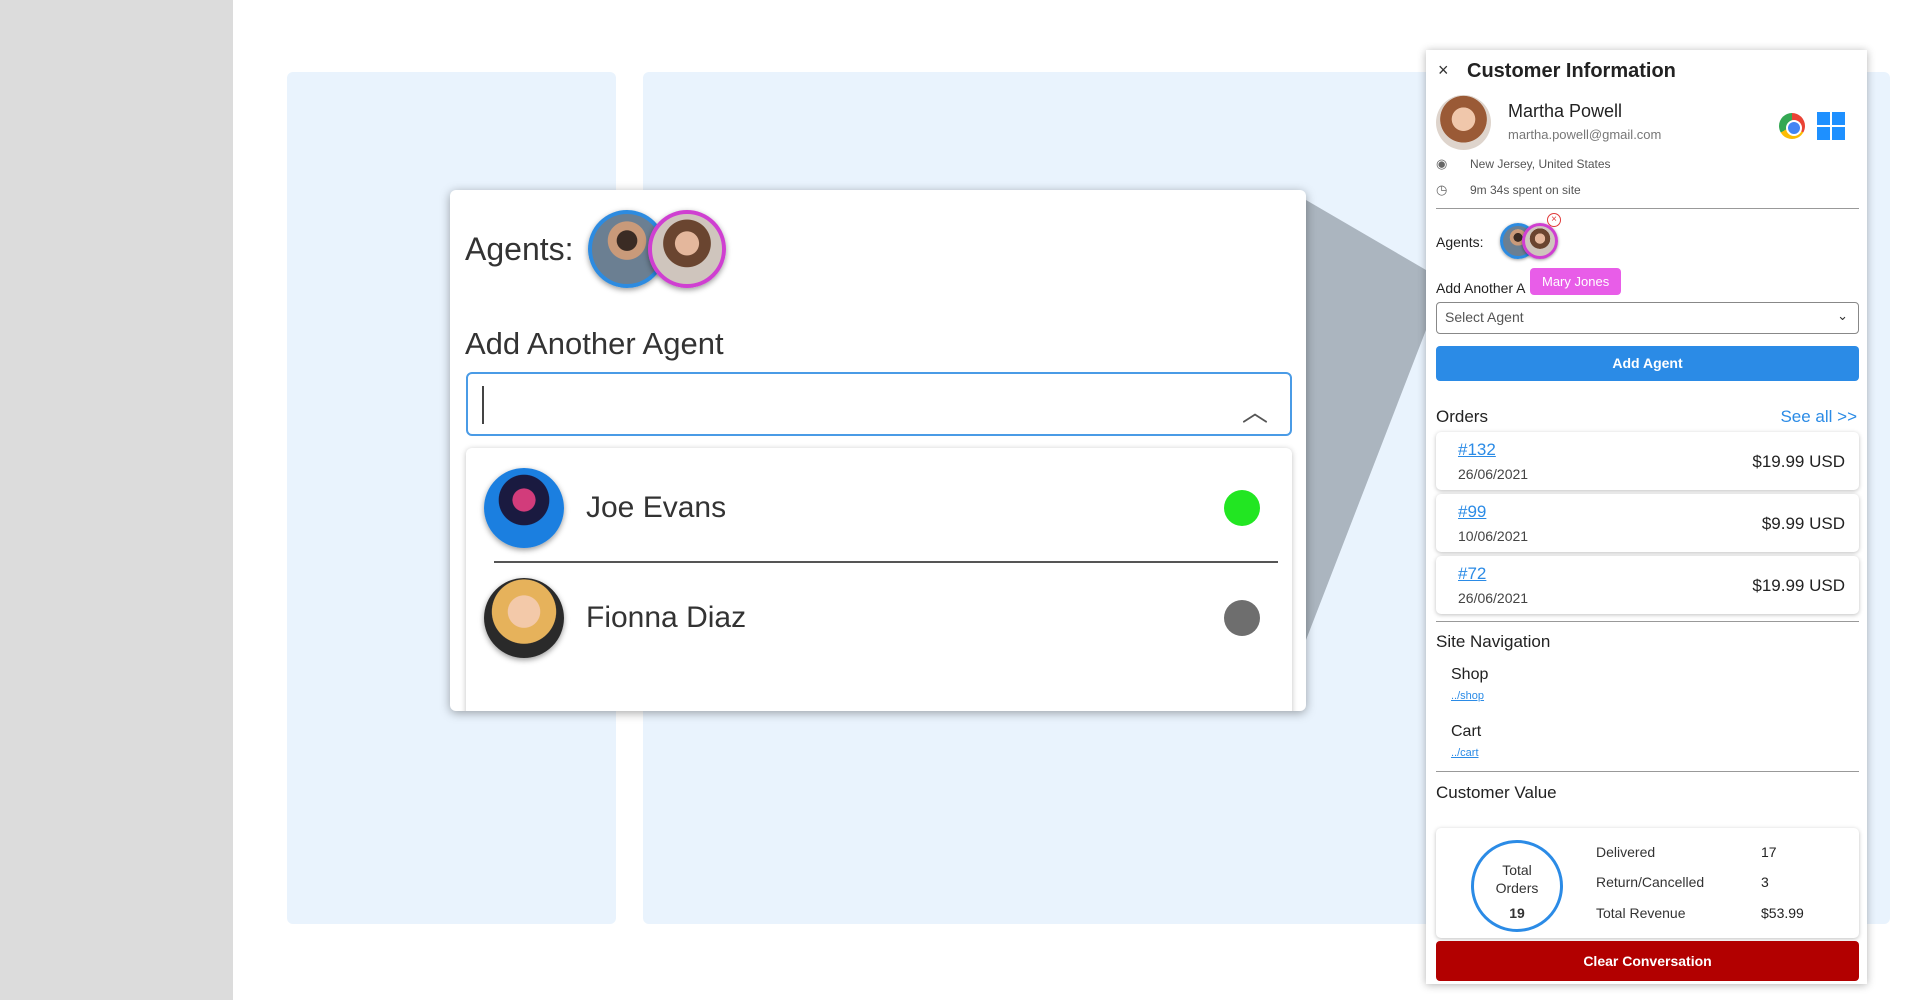 This screenshot has height=1000, width=1920. I want to click on order-card: #72 26/06/2021 $19.99 USD, so click(1647, 585).